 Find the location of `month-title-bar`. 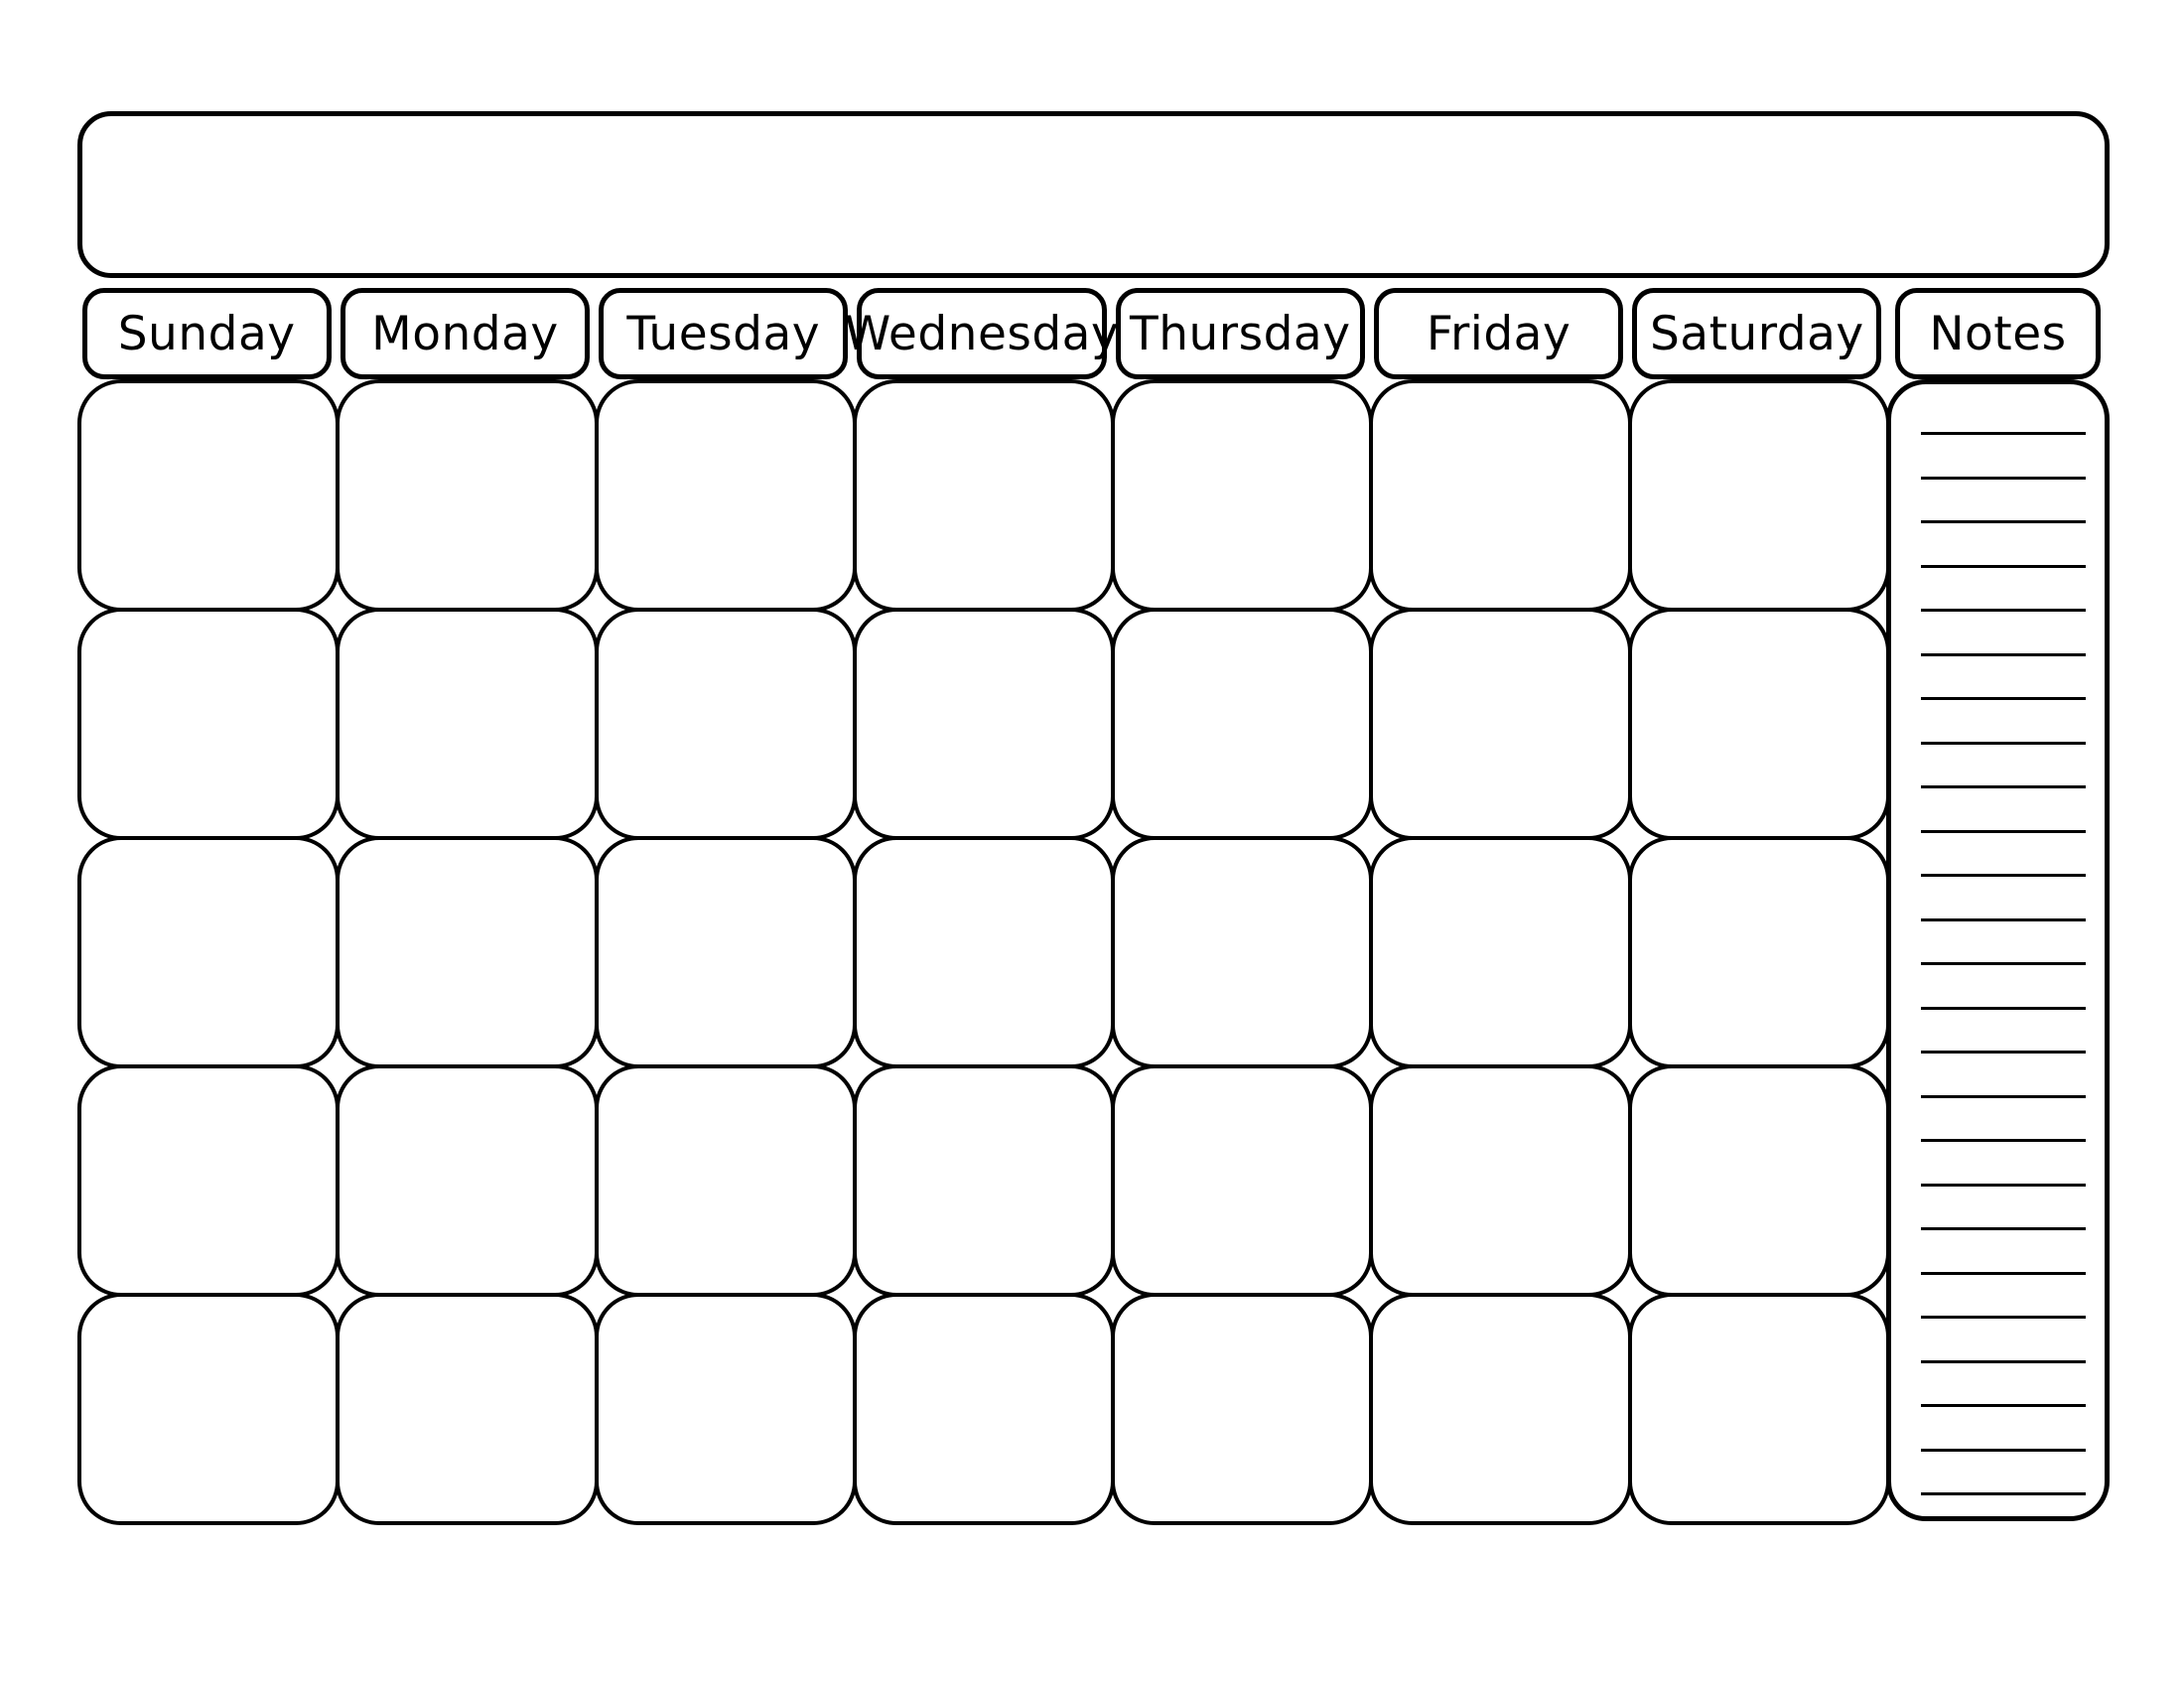

month-title-bar is located at coordinates (1093, 194).